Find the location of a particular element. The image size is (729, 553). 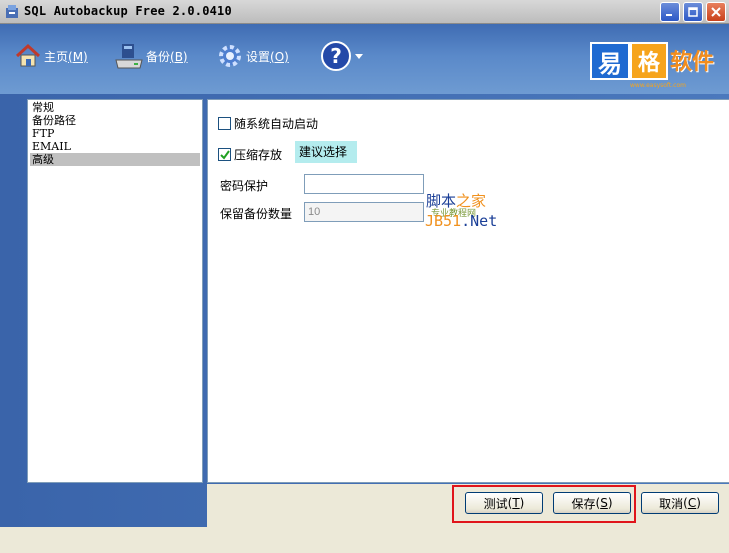

logo-subtext: www.easysoft.com is located at coordinates (658, 85).